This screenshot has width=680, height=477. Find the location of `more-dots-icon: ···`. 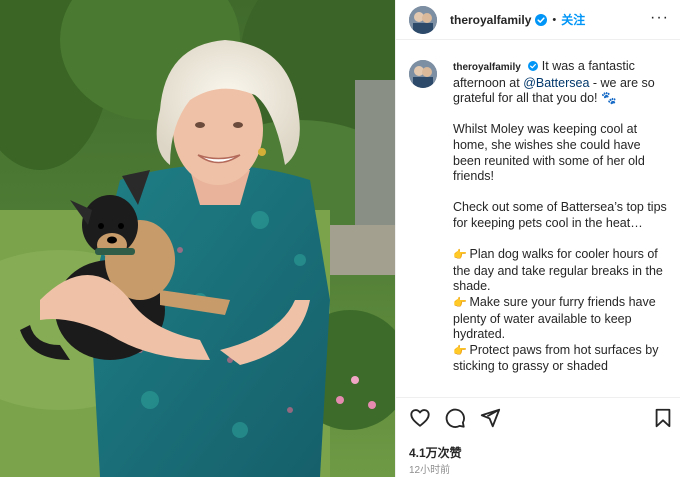

more-dots-icon: ··· is located at coordinates (659, 18).